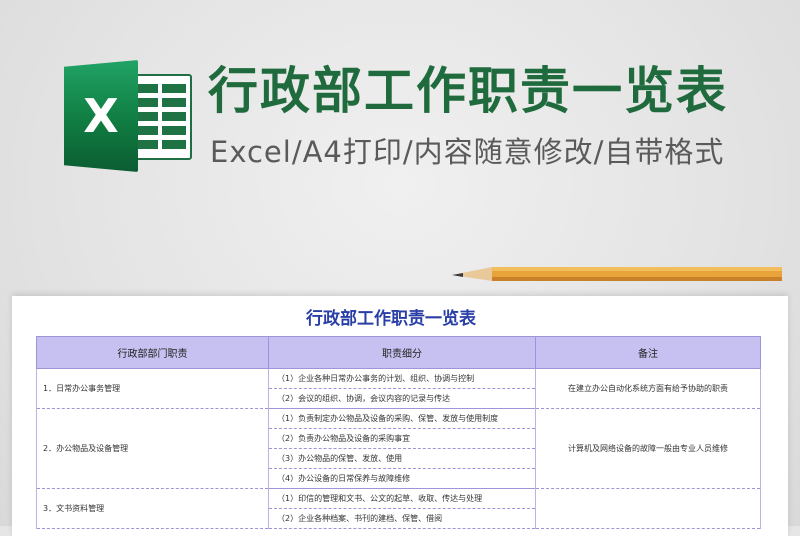  Describe the element at coordinates (152, 448) in the screenshot. I see `dept-cell: 2．办公物品及设备管理` at that location.